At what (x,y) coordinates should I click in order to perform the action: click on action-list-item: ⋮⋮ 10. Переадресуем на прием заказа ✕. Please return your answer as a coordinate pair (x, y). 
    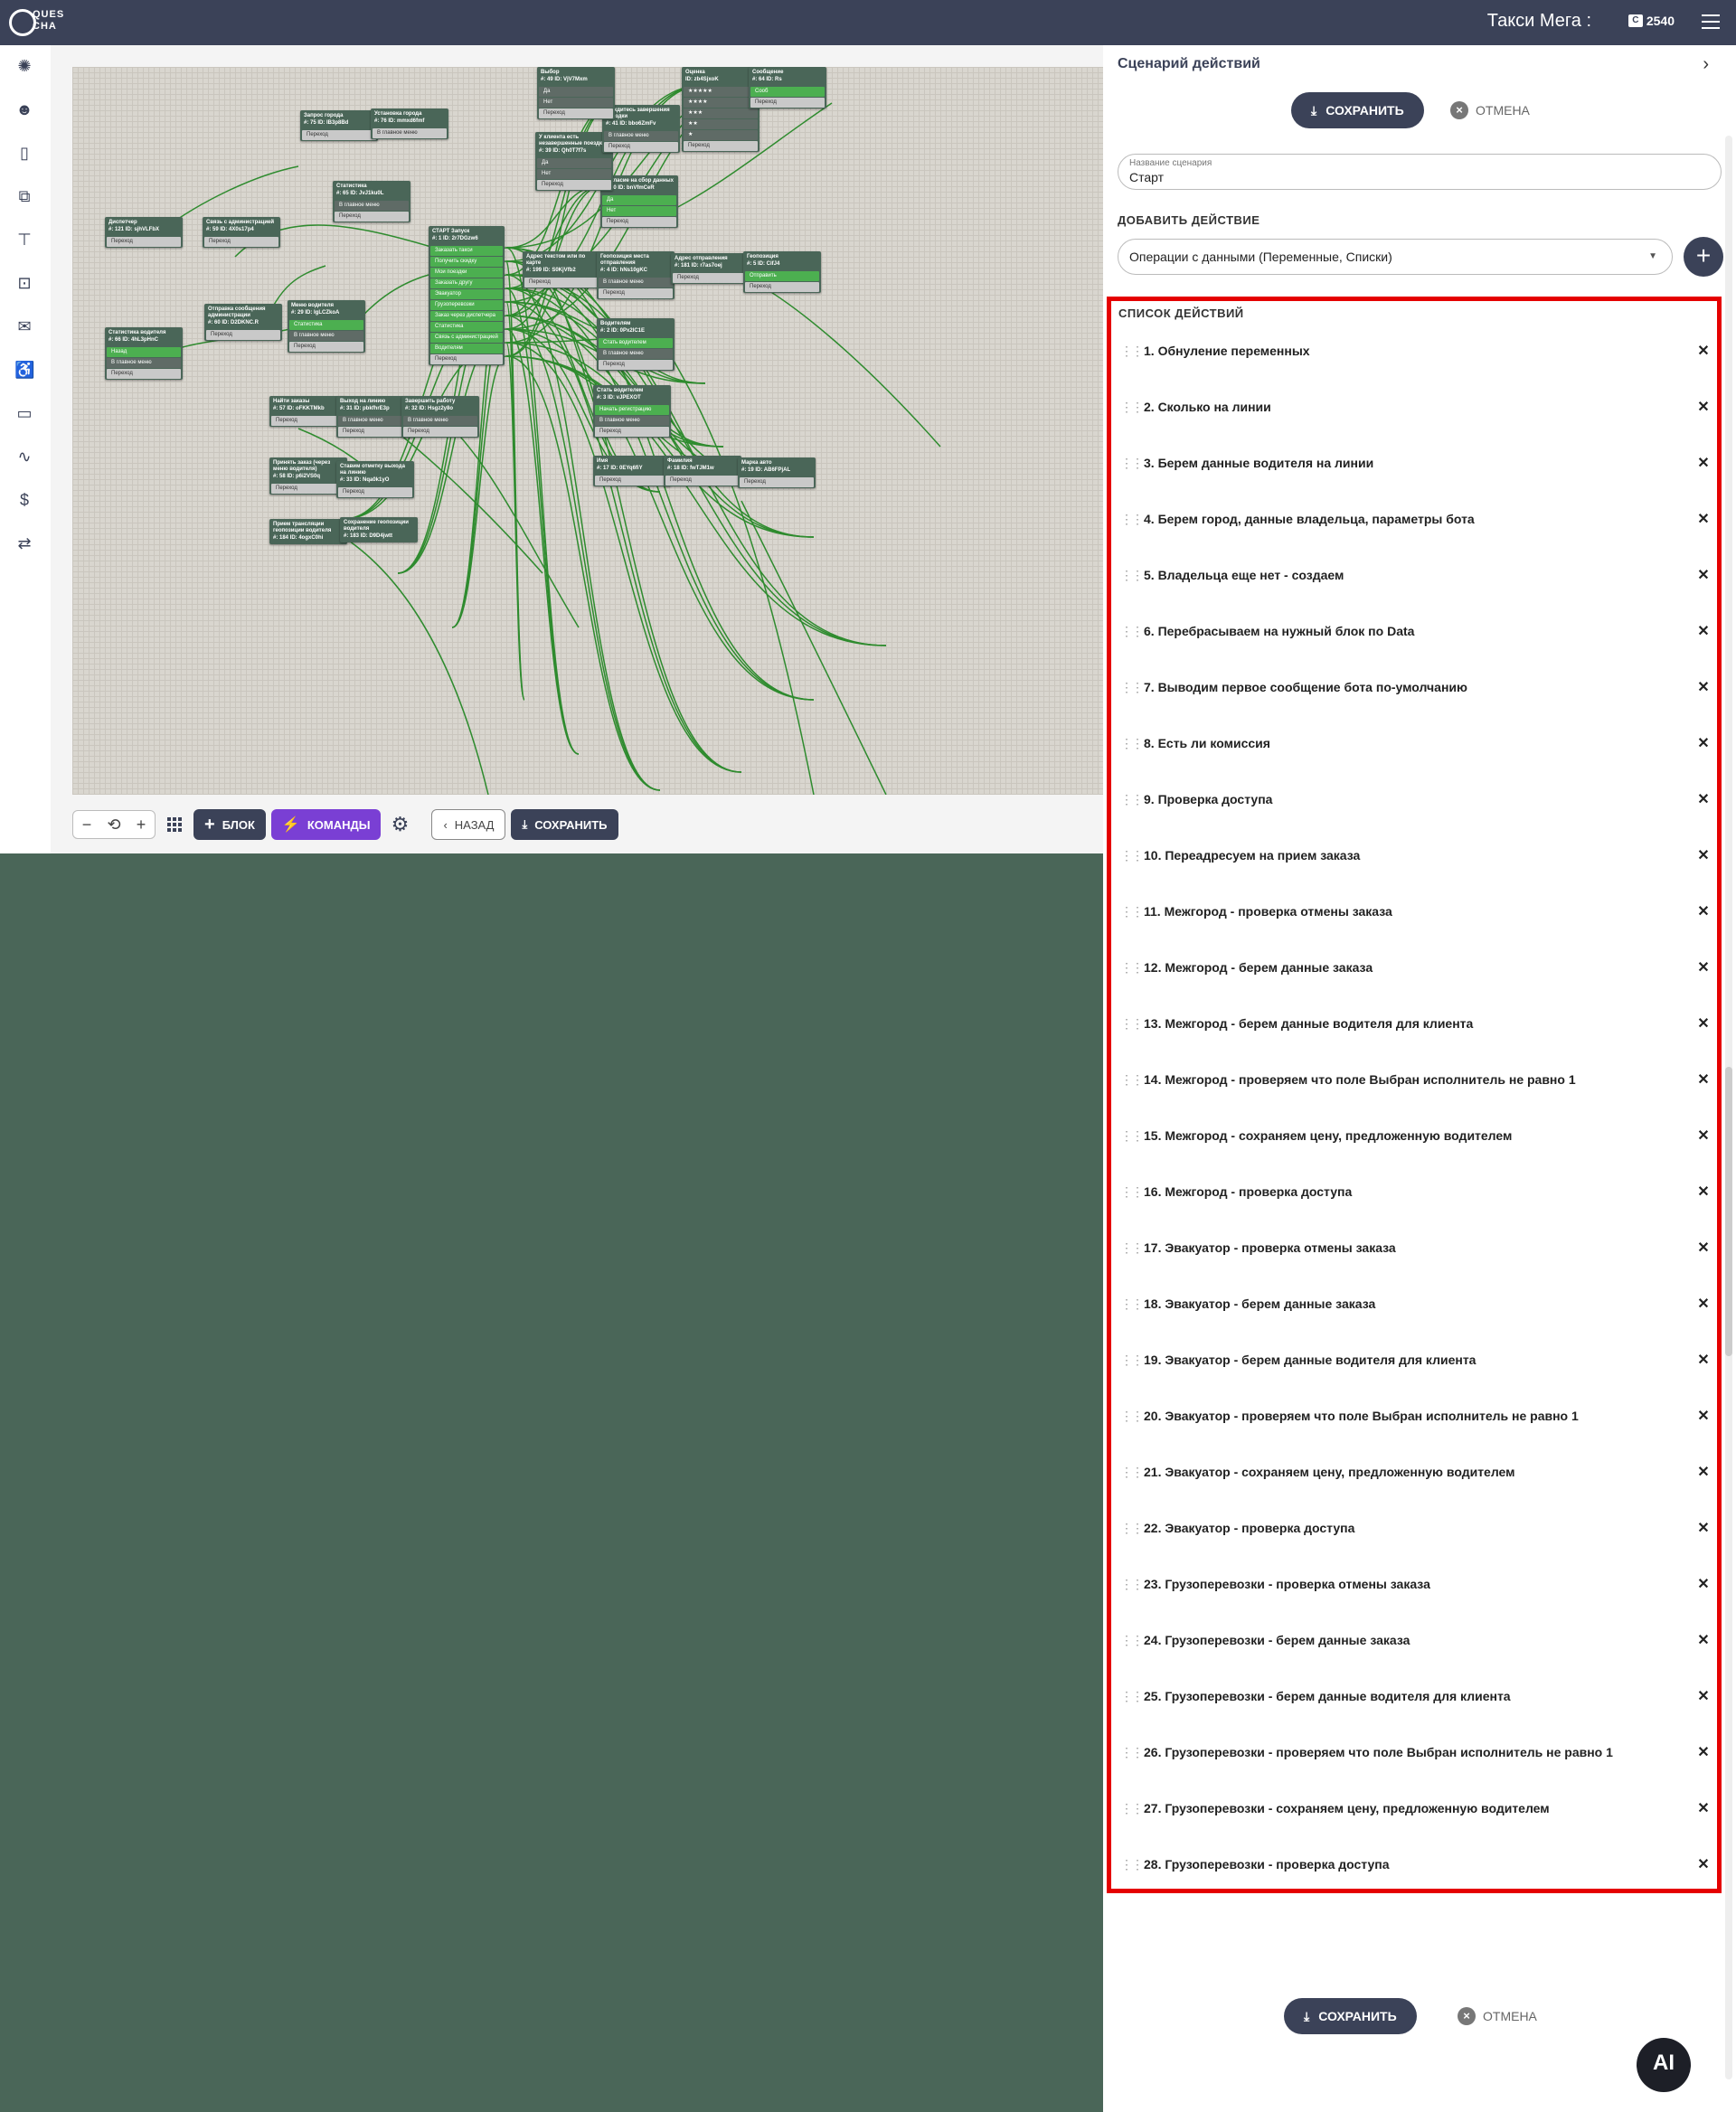
    Looking at the image, I should click on (1419, 855).